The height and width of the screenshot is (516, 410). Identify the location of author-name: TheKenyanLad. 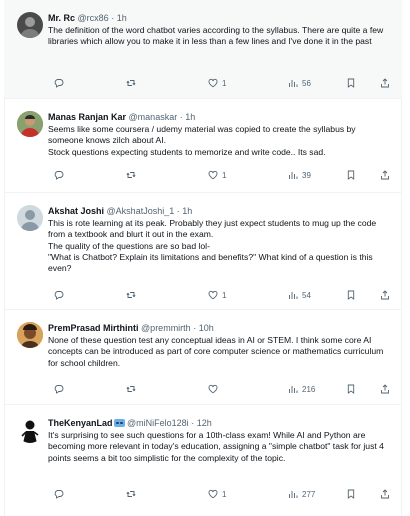
(80, 423).